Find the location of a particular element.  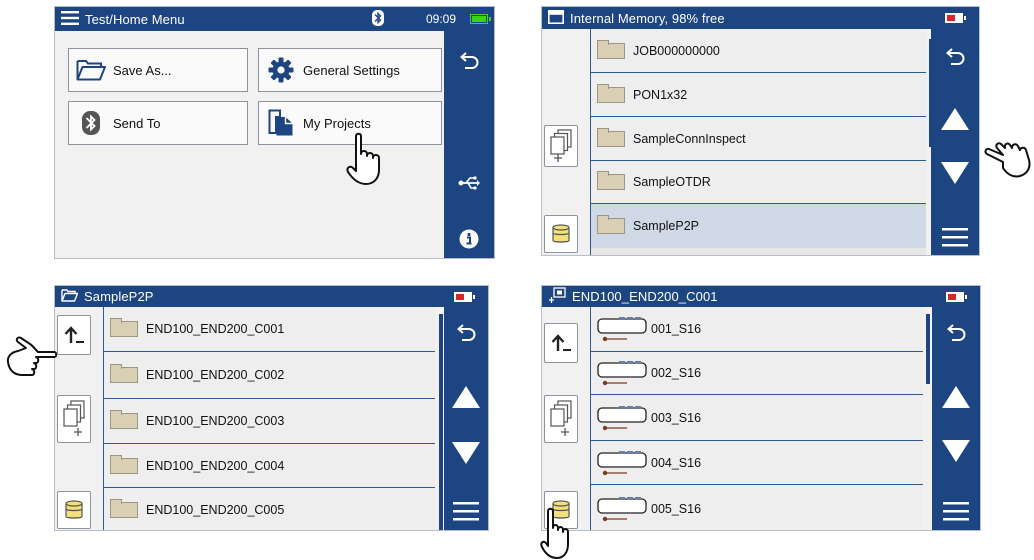

folder-name: END100_END200_C002 is located at coordinates (215, 375).